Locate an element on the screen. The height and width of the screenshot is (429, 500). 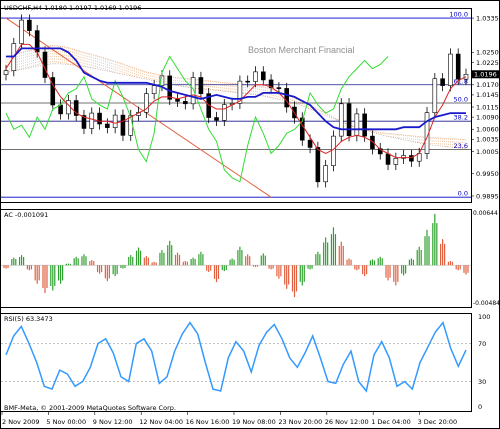
watermark: Boston Merchant Financial is located at coordinates (301, 50).